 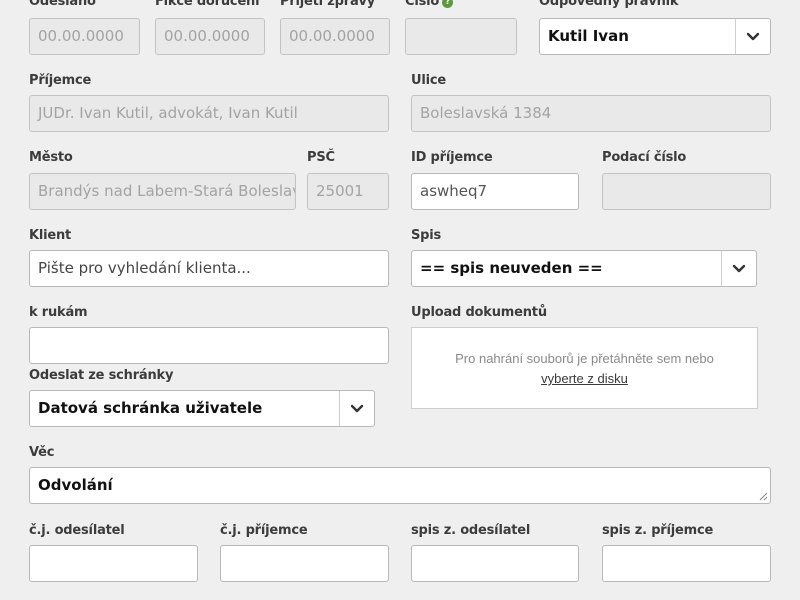 I want to click on mesto-field: Brandýs nad Labem-Stará Boleslav, so click(x=162, y=191).